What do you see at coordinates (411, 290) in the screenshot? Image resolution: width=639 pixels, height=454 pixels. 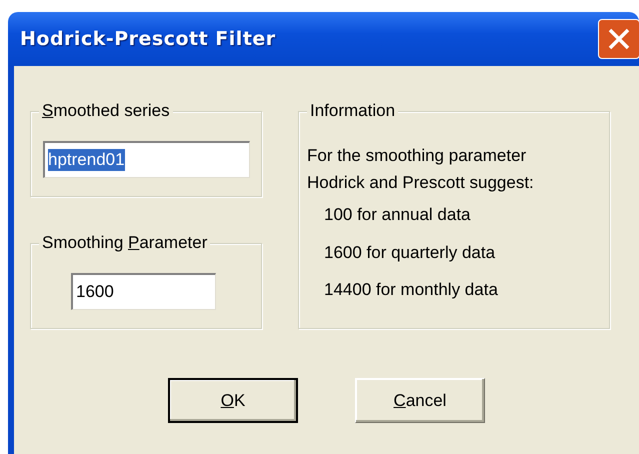 I see `info-item: 14400 for monthly data` at bounding box center [411, 290].